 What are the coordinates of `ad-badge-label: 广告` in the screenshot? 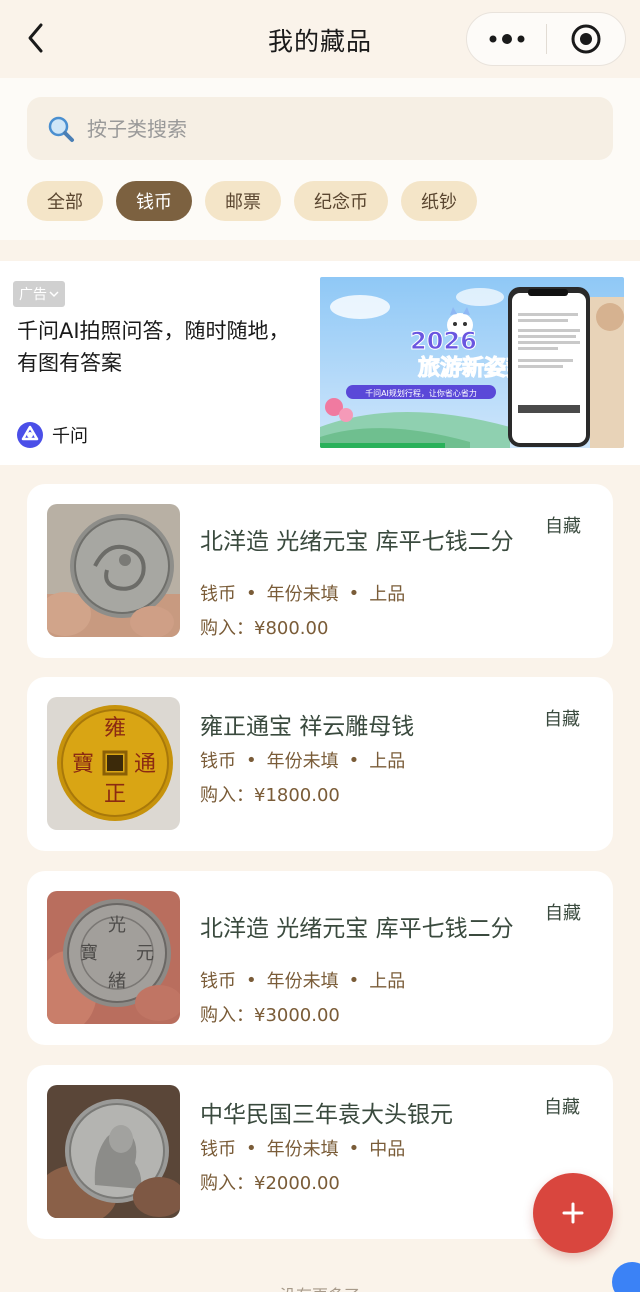 It's located at (33, 295).